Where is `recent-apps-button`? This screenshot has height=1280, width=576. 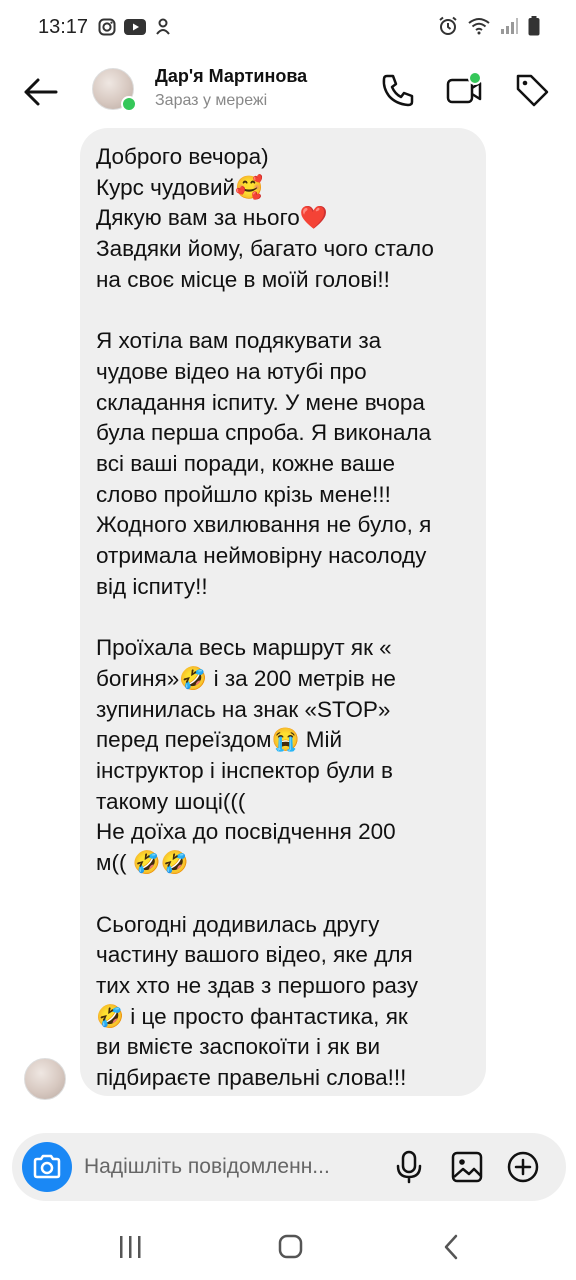 recent-apps-button is located at coordinates (130, 1247).